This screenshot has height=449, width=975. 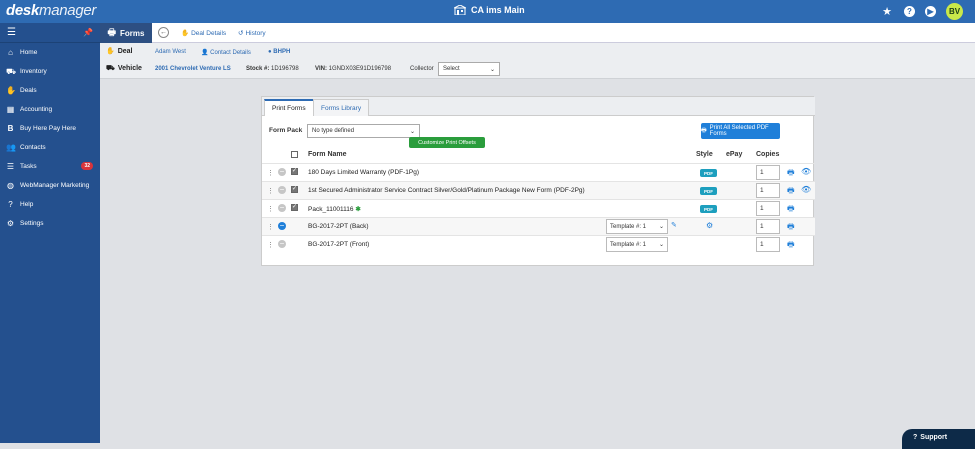 What do you see at coordinates (50, 204) in the screenshot?
I see `sidebar-item-help: ? Help` at bounding box center [50, 204].